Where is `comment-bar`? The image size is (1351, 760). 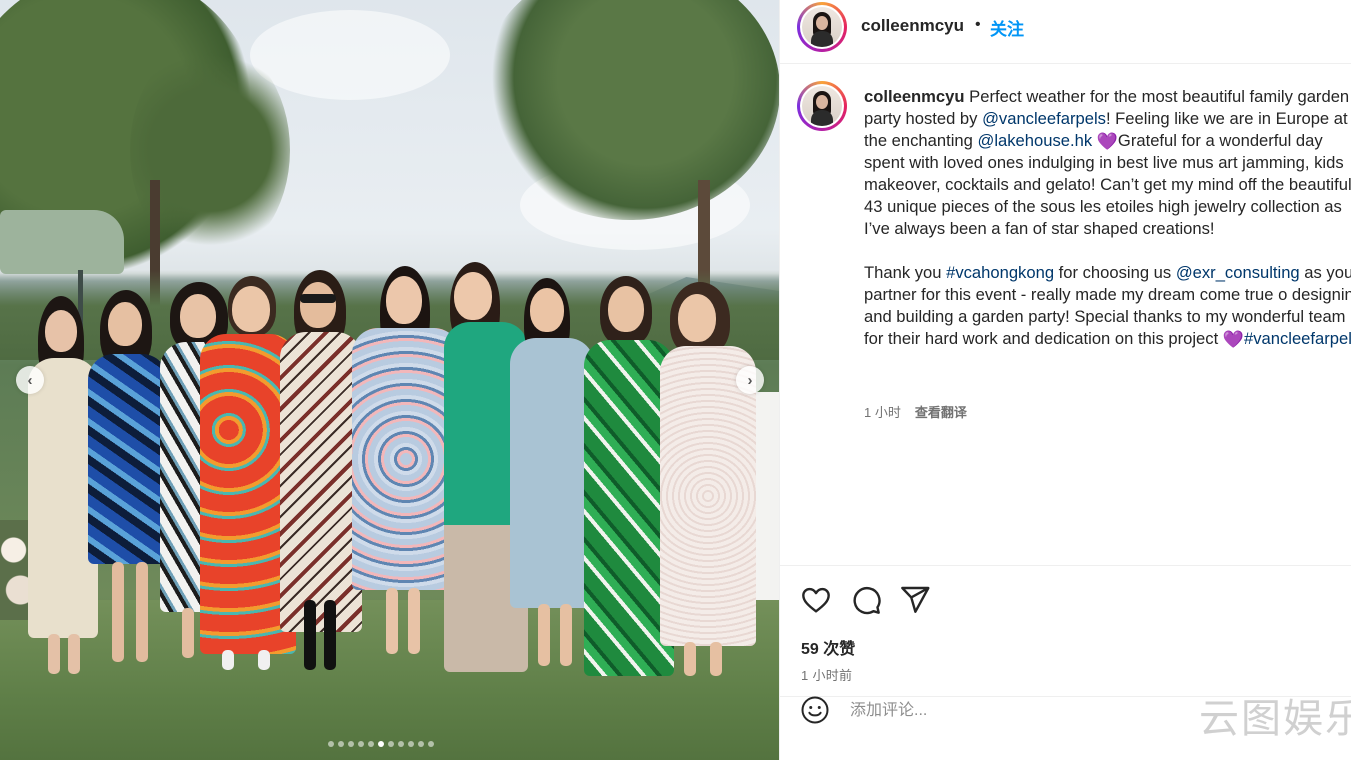 comment-bar is located at coordinates (1065, 726).